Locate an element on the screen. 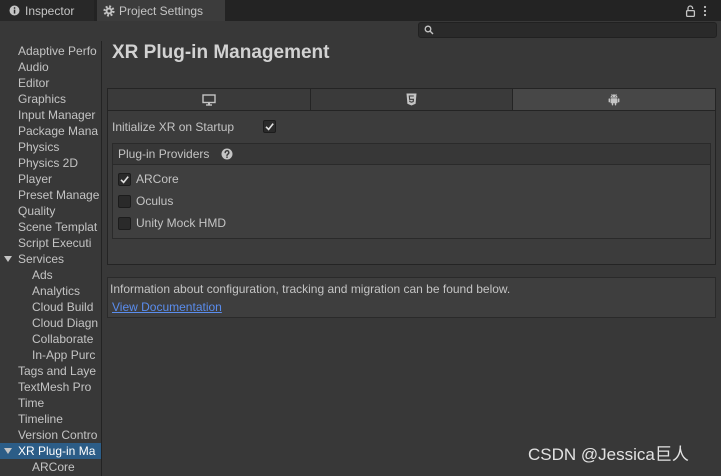  sidebar-item-label: TextMesh Pro is located at coordinates (55, 387).